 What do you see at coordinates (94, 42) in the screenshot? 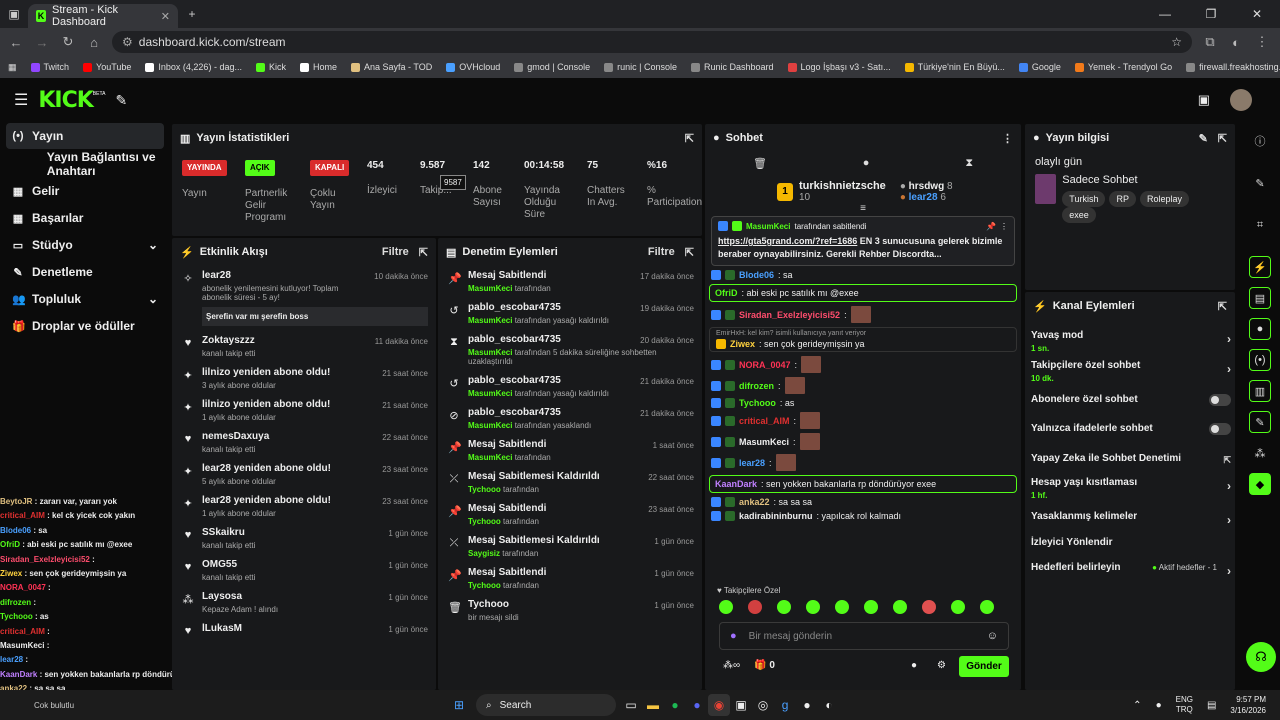
I see `home-icon: ⌂` at bounding box center [94, 42].